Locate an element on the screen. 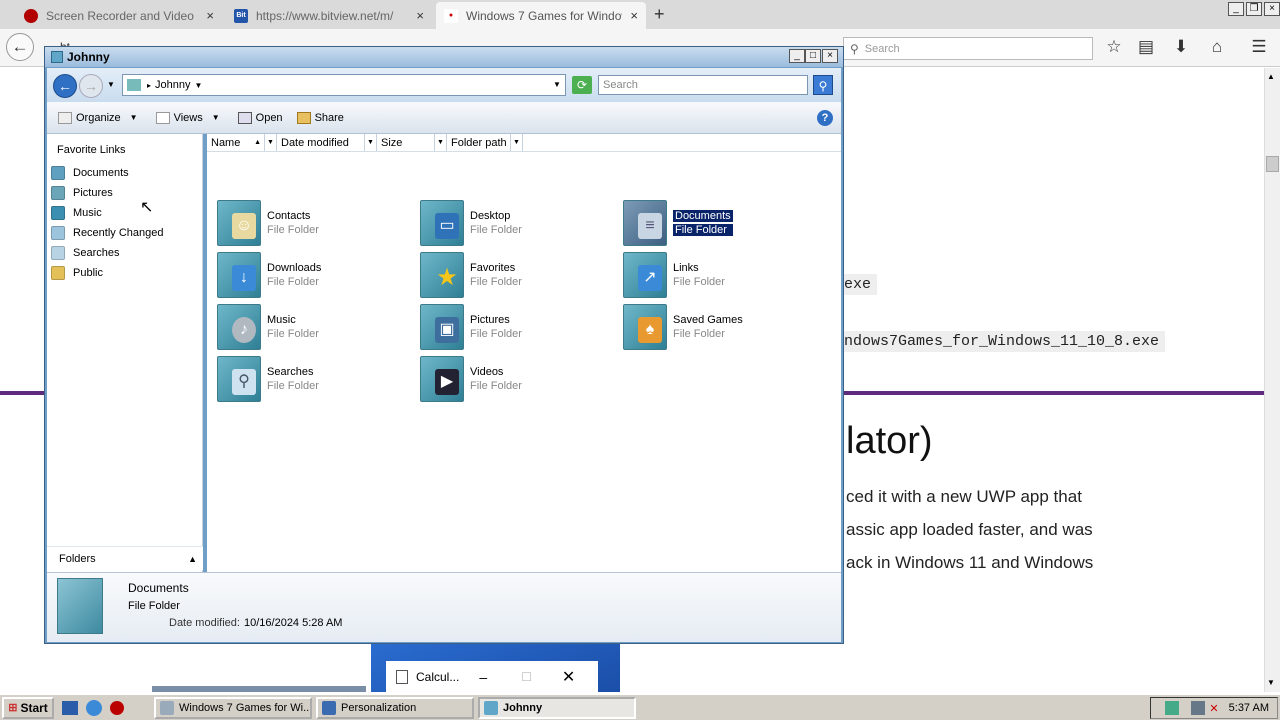 The image size is (1280, 720). explorer-search-input: Search is located at coordinates (703, 85).